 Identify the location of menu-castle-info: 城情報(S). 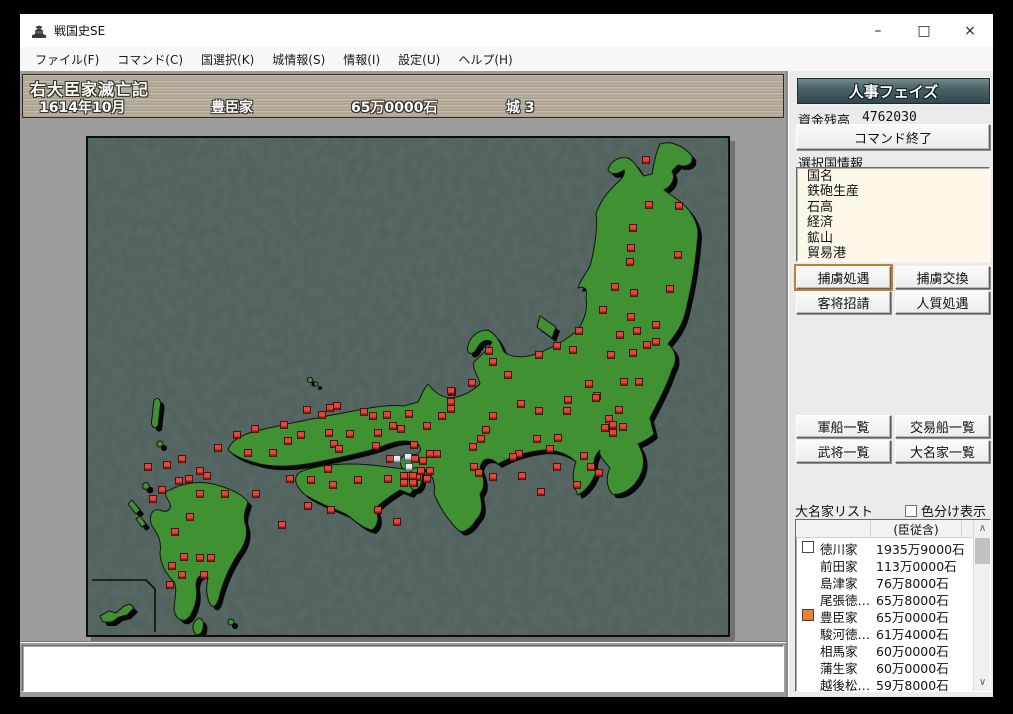
(298, 59).